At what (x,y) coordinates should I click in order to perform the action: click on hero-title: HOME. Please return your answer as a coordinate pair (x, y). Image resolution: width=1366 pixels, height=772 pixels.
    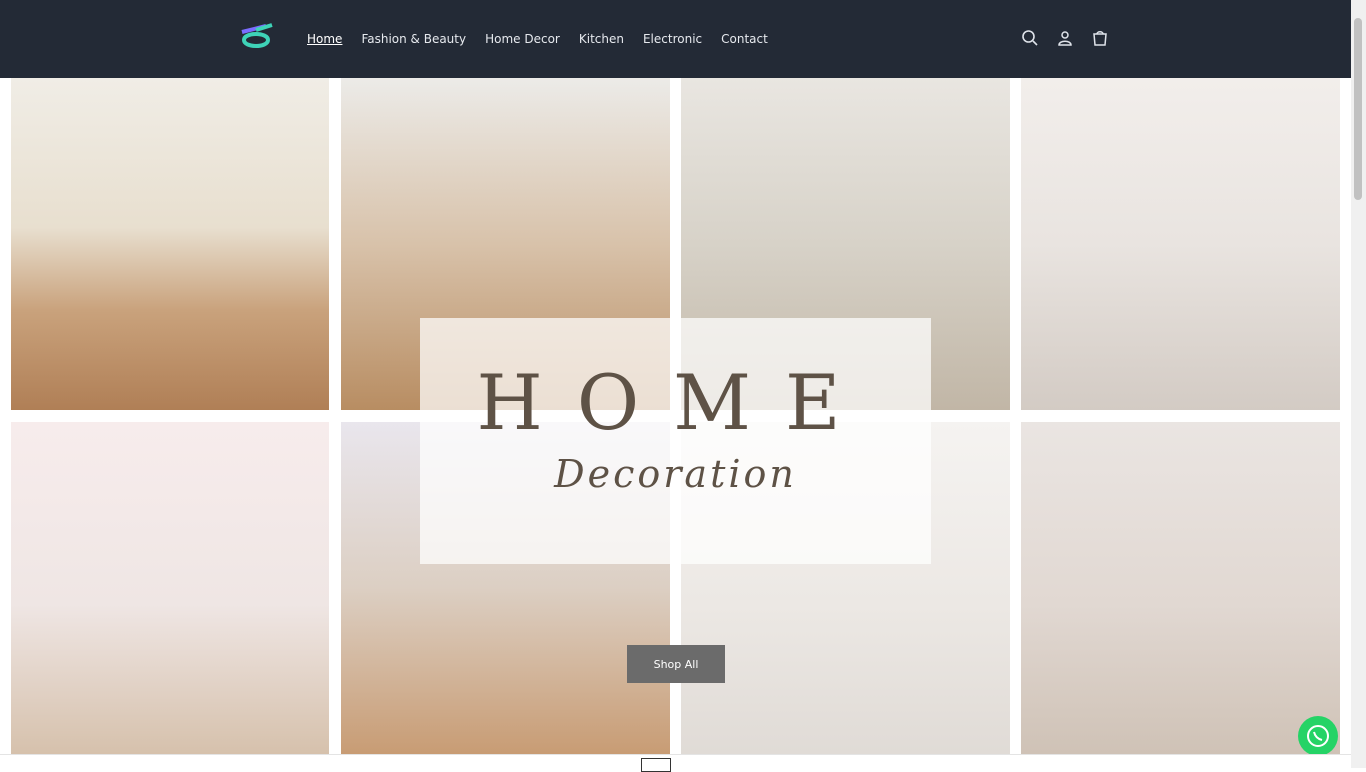
    Looking at the image, I should click on (675, 402).